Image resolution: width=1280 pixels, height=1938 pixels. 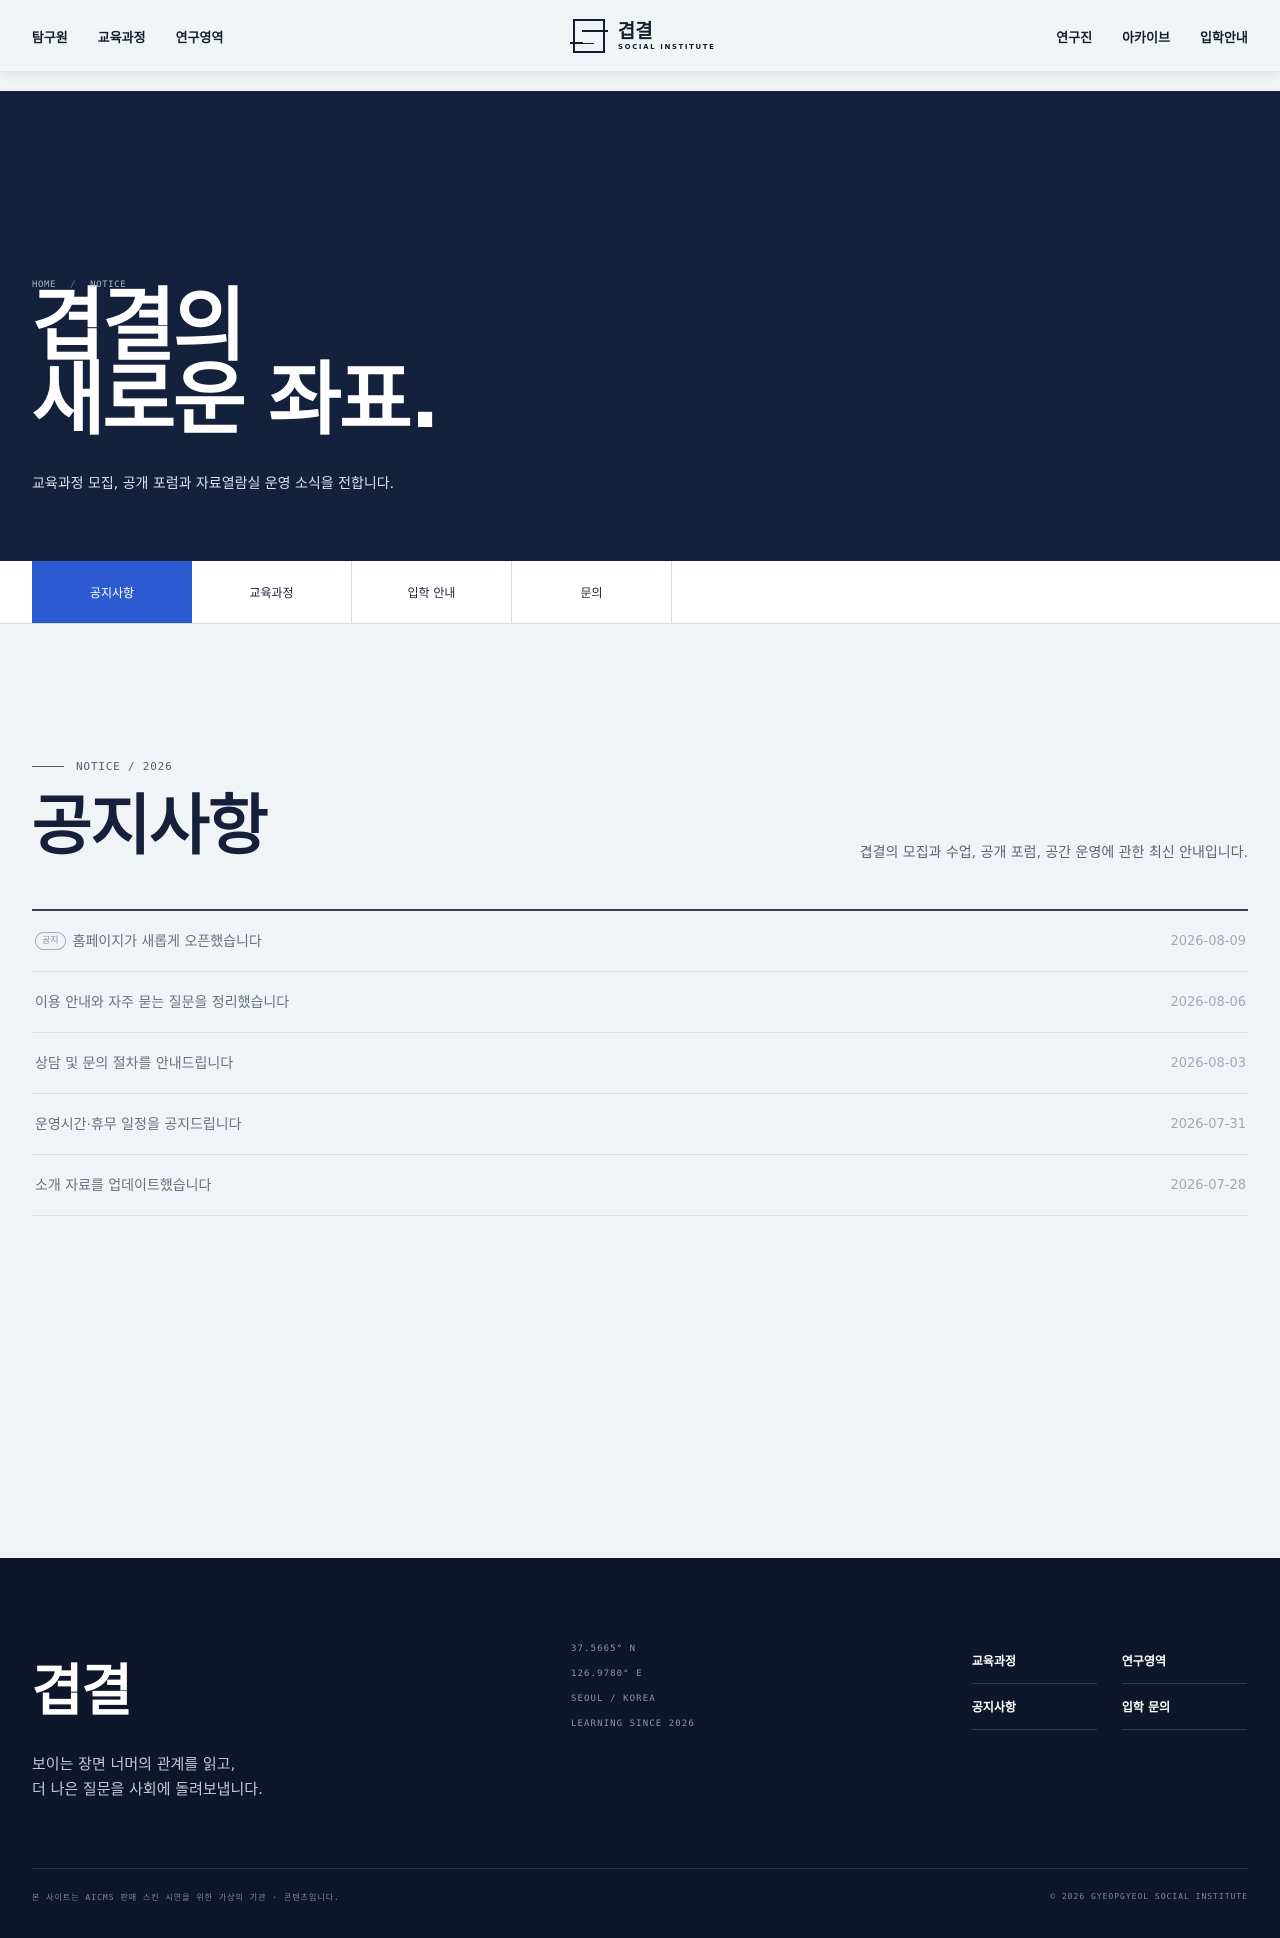 I want to click on notice-badge: 공지, so click(x=50, y=941).